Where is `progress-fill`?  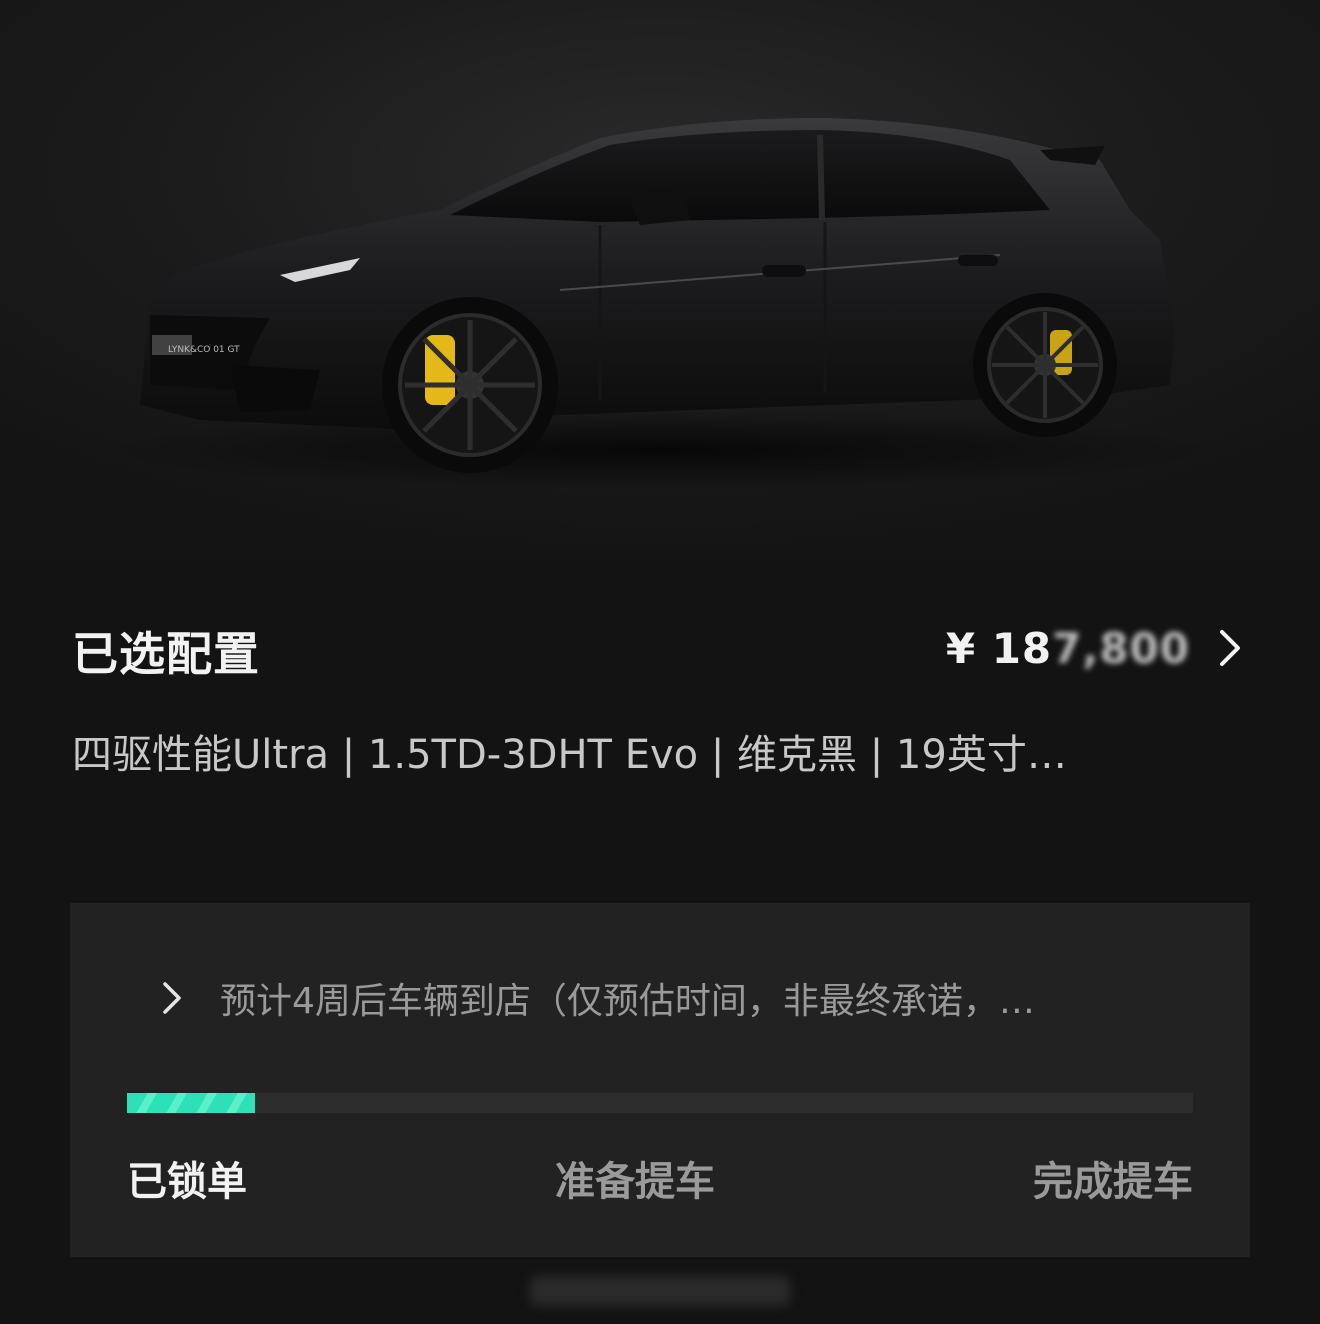
progress-fill is located at coordinates (191, 1103).